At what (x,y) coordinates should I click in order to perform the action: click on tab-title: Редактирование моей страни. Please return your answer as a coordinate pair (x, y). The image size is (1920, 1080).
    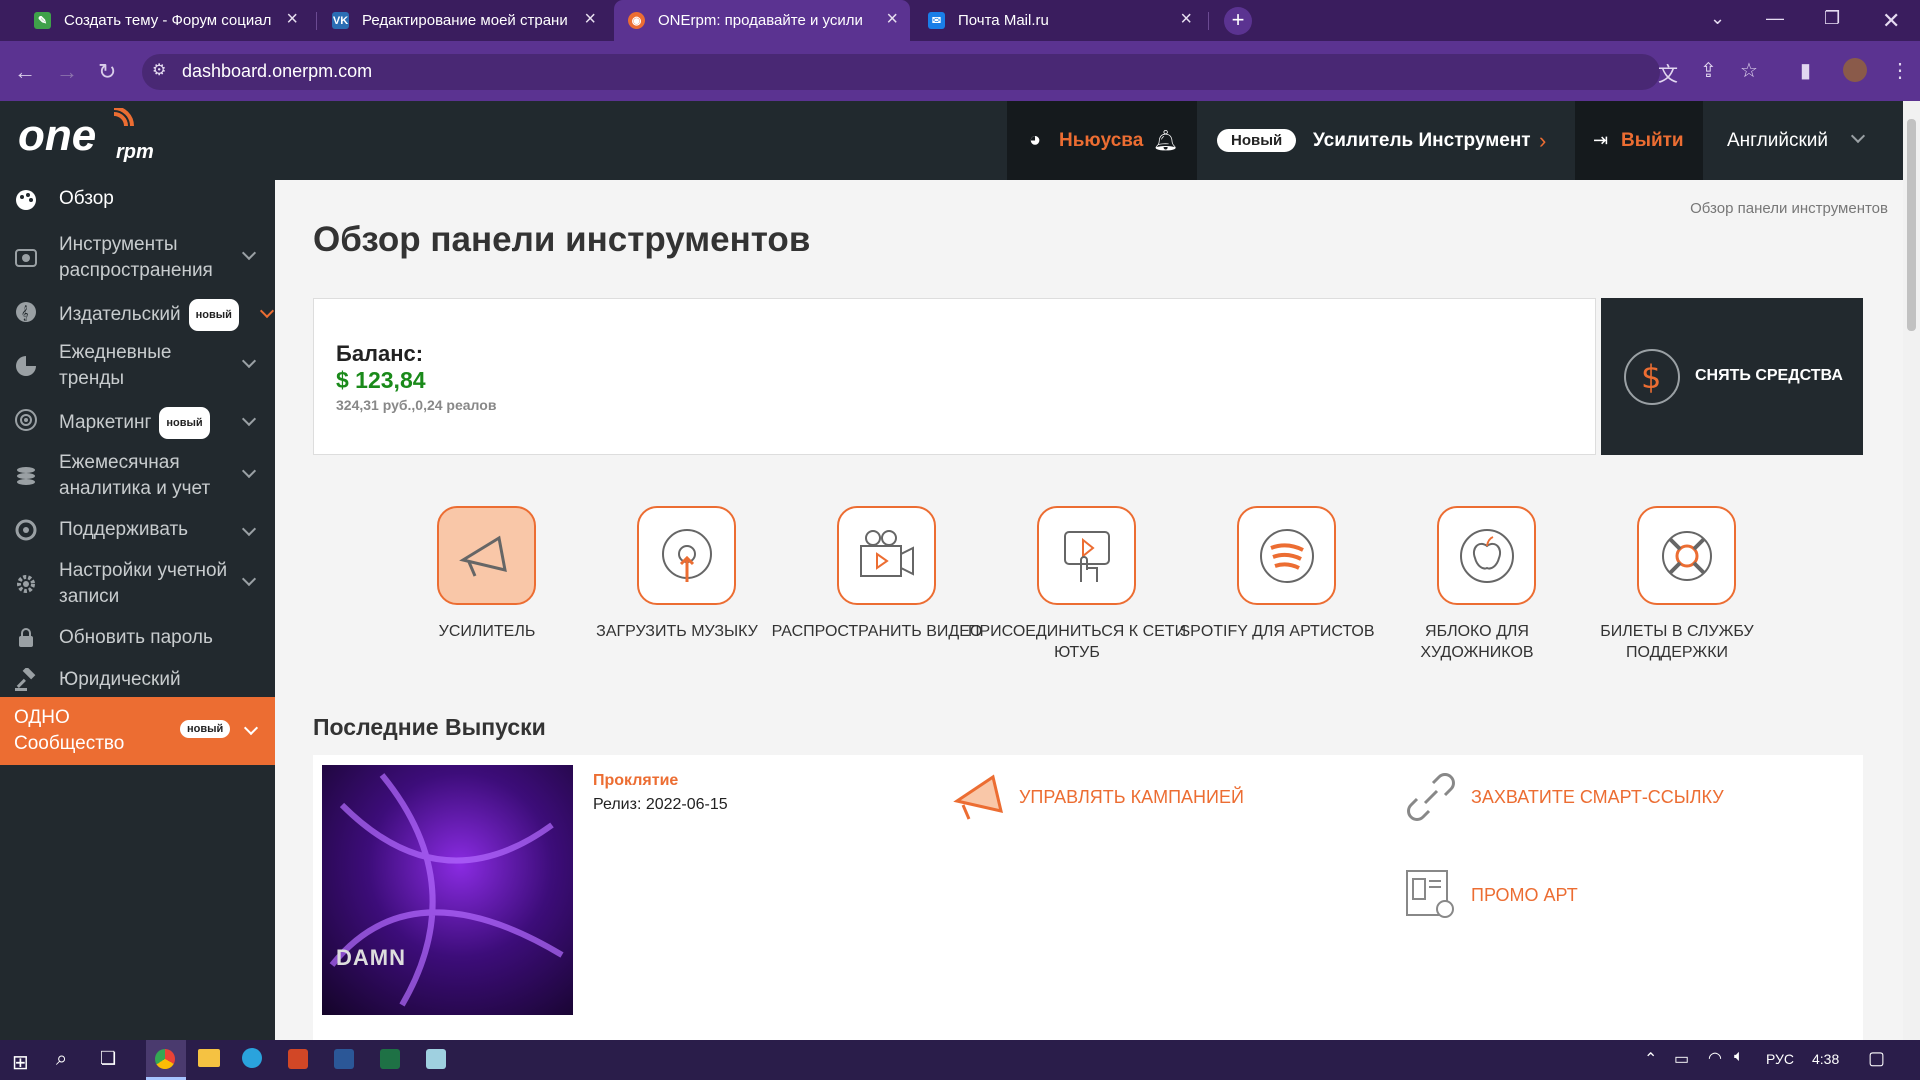
    Looking at the image, I should click on (465, 20).